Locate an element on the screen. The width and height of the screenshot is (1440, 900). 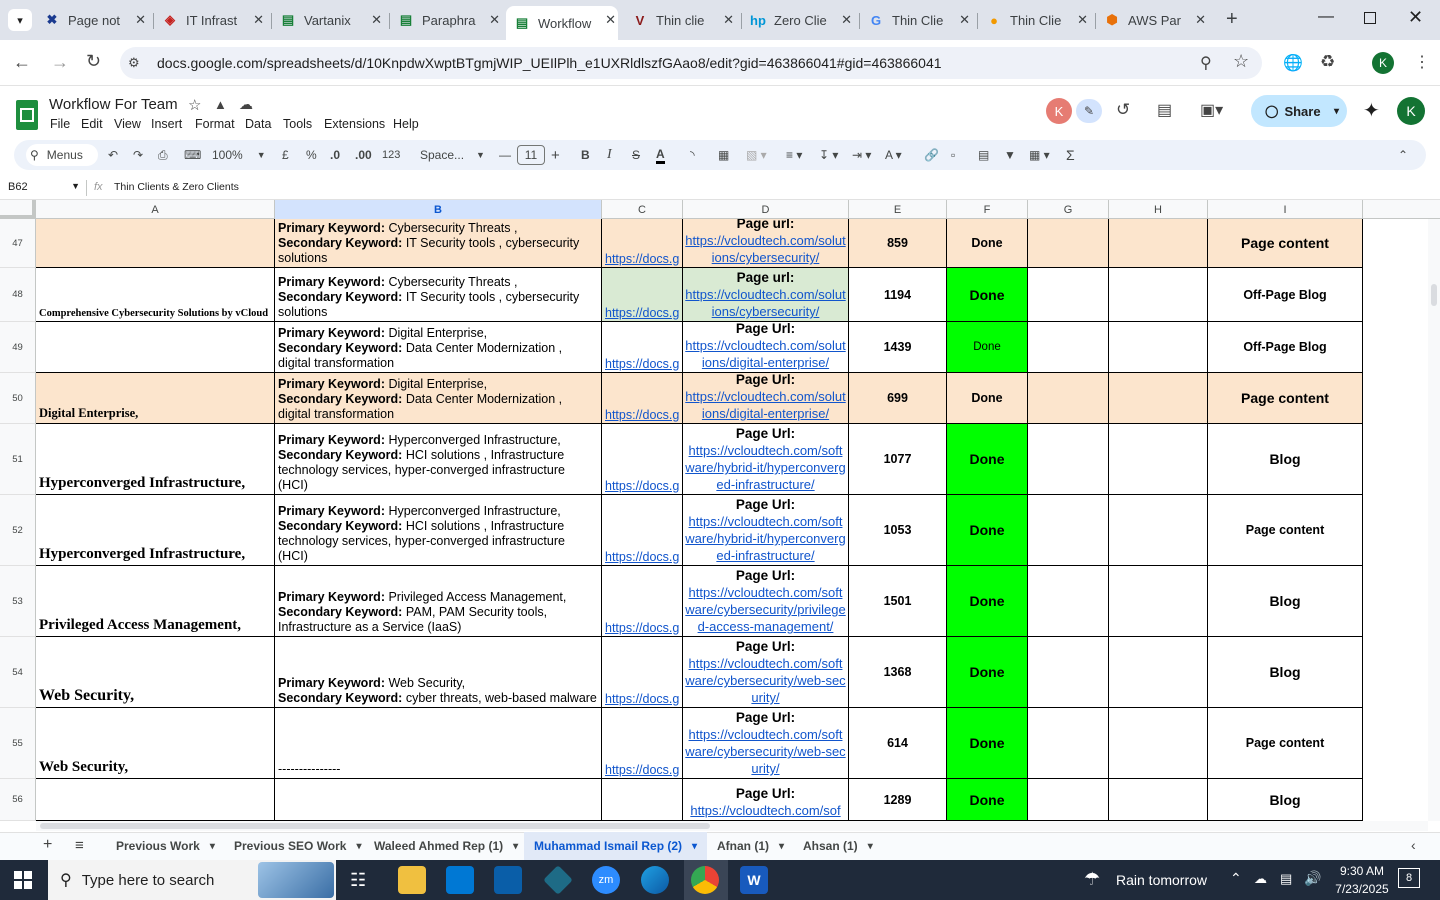
cell-keywords is located at coordinates (438, 800).